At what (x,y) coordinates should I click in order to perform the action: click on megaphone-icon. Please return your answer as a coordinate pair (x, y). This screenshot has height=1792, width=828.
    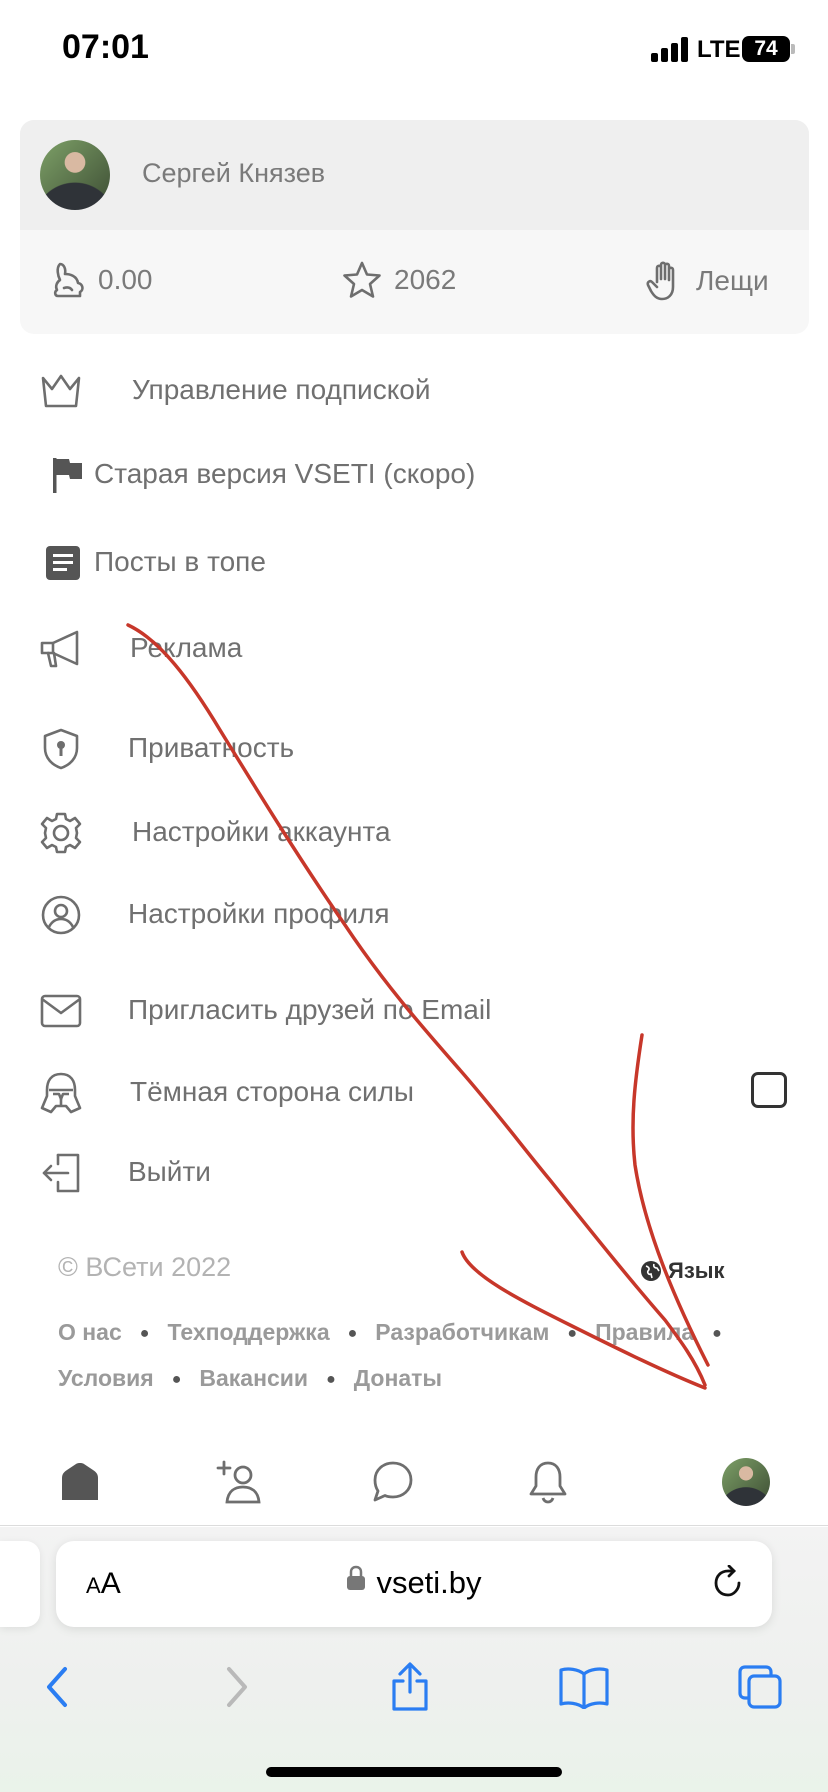
    Looking at the image, I should click on (61, 649).